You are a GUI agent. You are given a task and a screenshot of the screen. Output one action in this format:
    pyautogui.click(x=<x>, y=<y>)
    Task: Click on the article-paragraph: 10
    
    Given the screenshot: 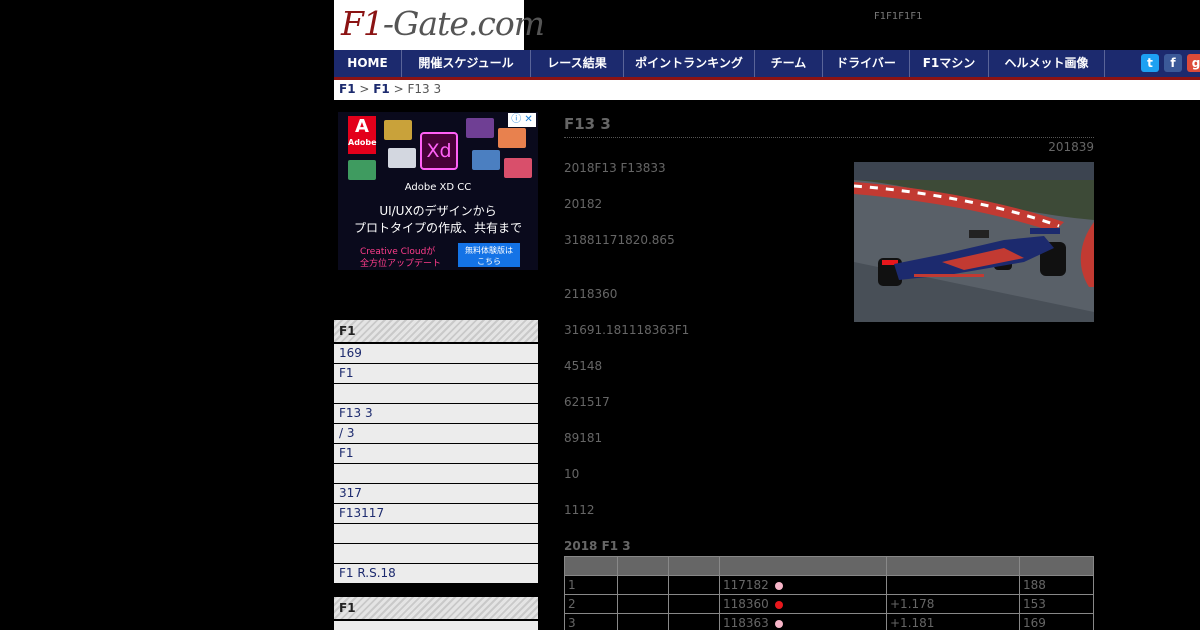 What is the action you would take?
    pyautogui.click(x=572, y=474)
    